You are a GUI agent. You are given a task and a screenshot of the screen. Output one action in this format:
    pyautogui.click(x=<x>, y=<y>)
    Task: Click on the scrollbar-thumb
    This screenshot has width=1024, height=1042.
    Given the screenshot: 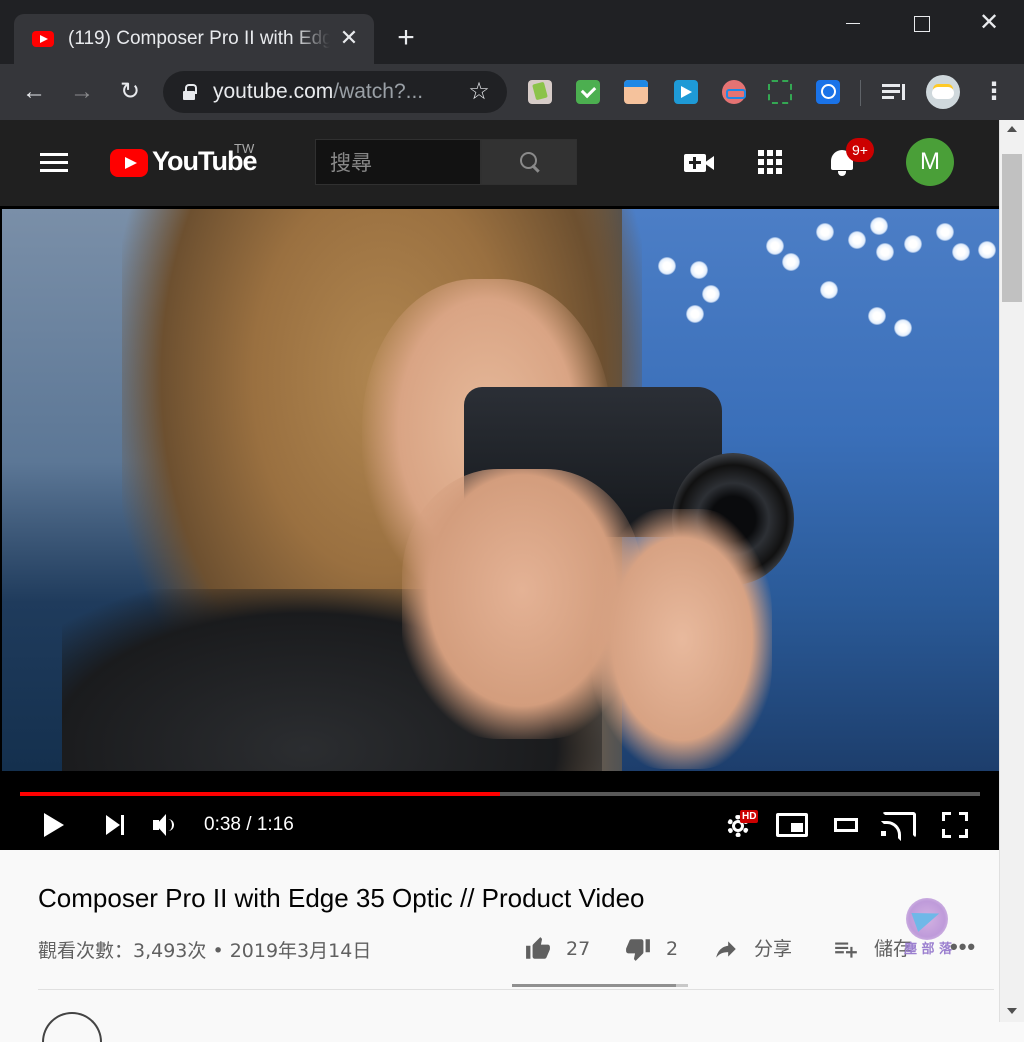 What is the action you would take?
    pyautogui.click(x=1012, y=228)
    